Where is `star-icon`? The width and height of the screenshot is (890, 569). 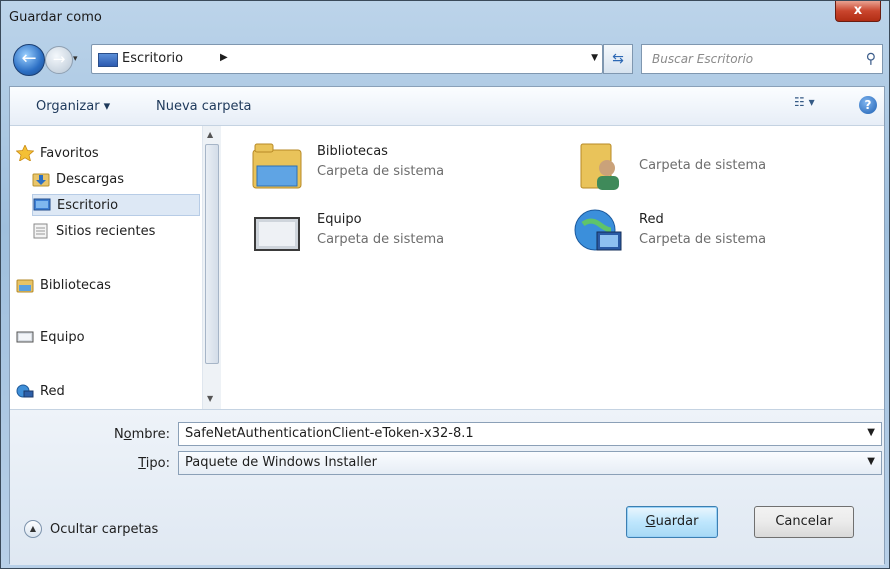
star-icon is located at coordinates (25, 153).